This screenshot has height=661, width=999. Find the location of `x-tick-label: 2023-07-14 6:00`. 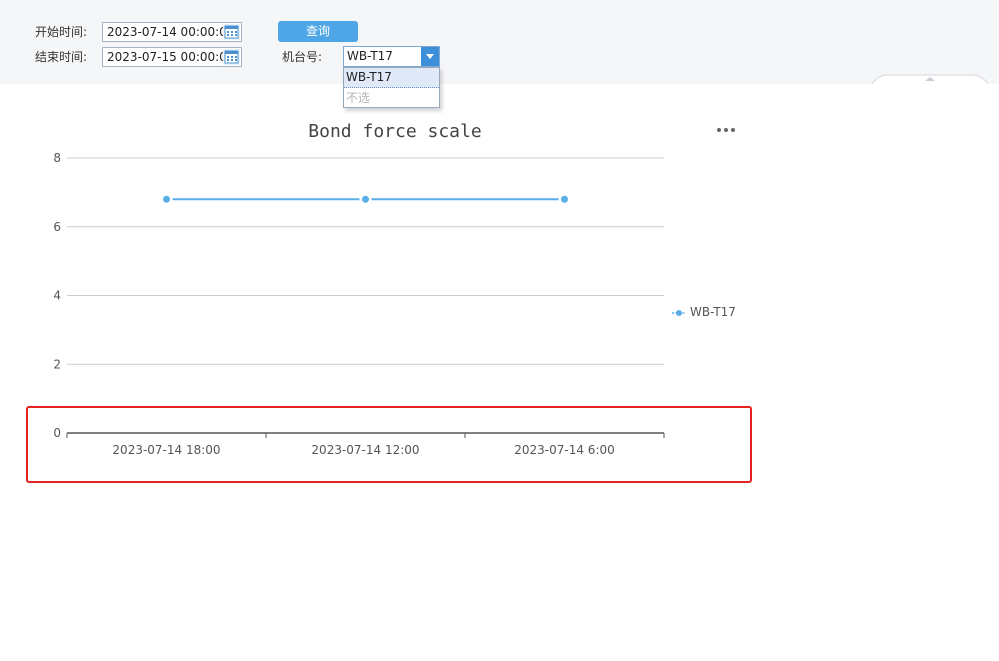

x-tick-label: 2023-07-14 6:00 is located at coordinates (564, 450).